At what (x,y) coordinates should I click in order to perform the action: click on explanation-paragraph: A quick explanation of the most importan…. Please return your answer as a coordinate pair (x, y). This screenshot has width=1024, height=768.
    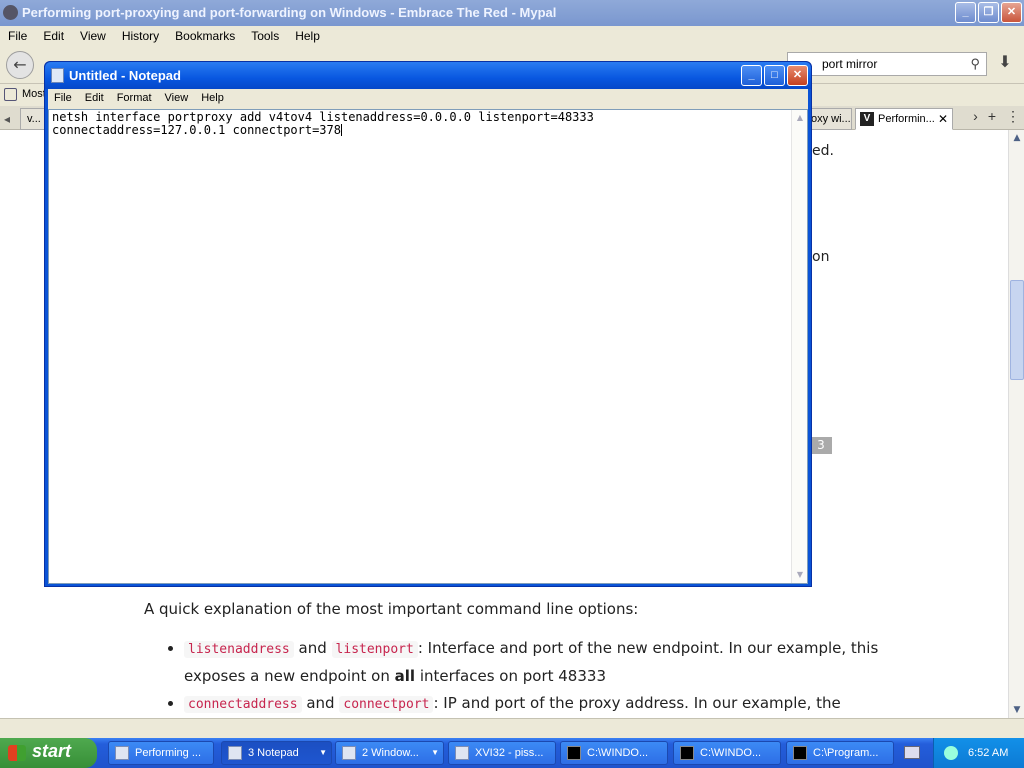
    Looking at the image, I should click on (391, 609).